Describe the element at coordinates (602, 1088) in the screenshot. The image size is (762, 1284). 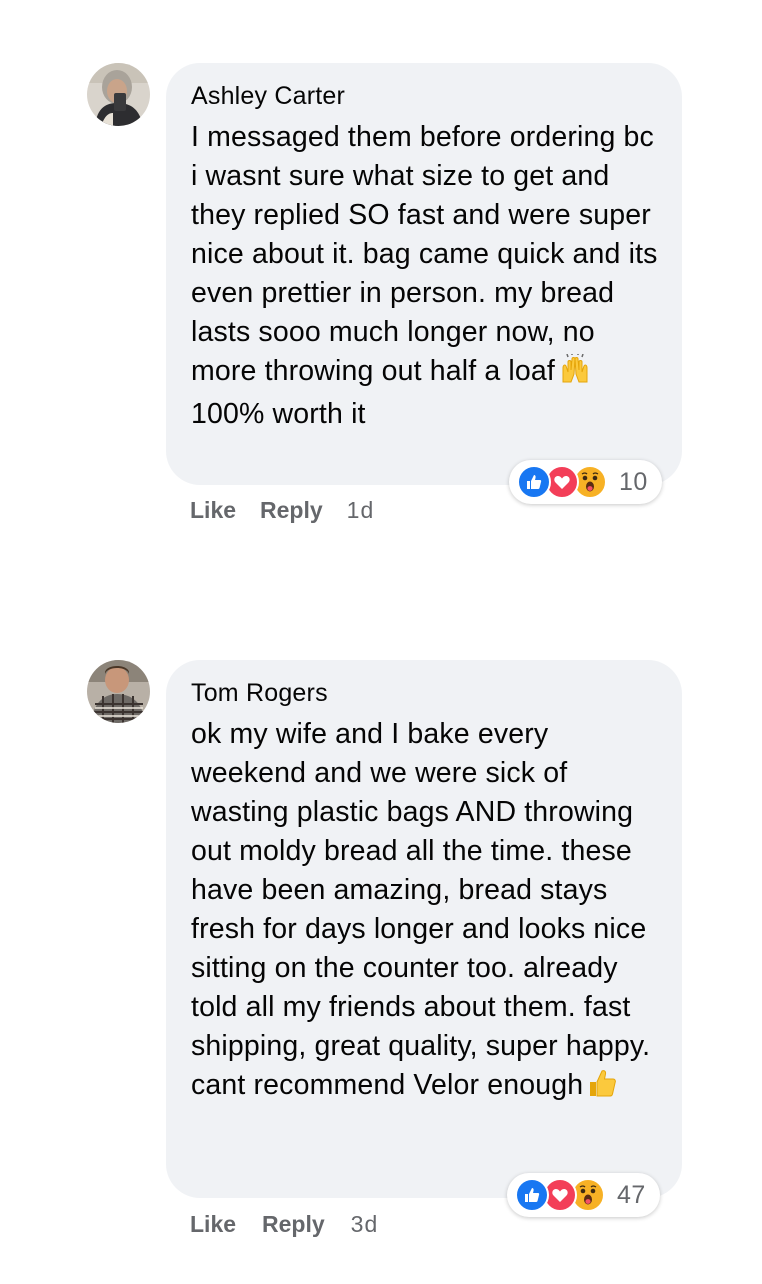
I see `thumbs-up-emoji` at that location.